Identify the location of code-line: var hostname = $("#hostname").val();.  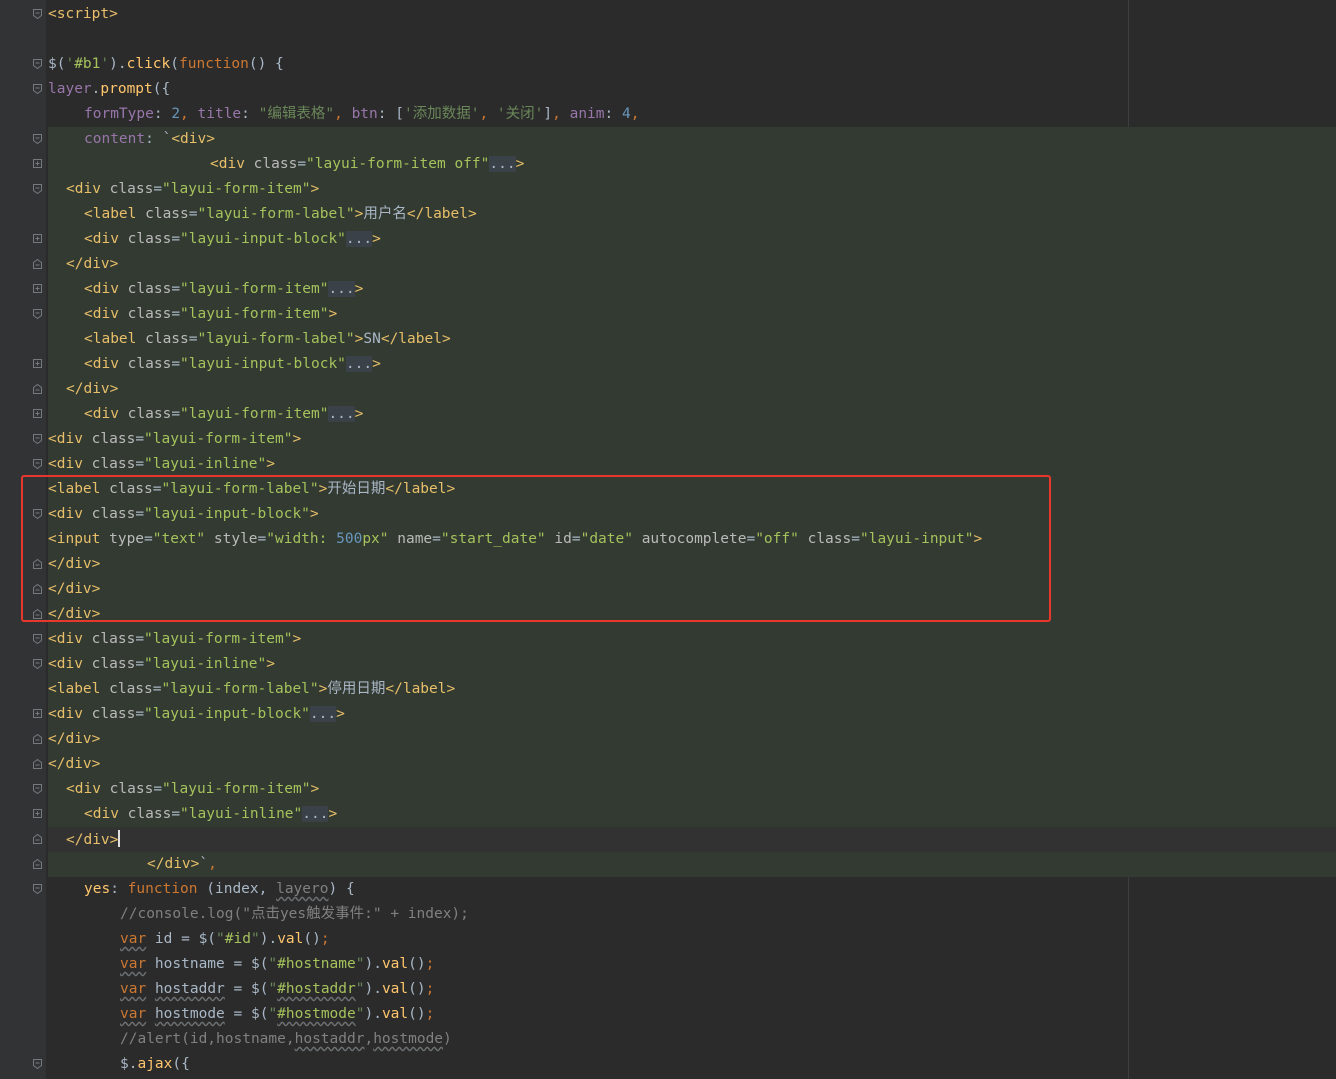
(668, 964).